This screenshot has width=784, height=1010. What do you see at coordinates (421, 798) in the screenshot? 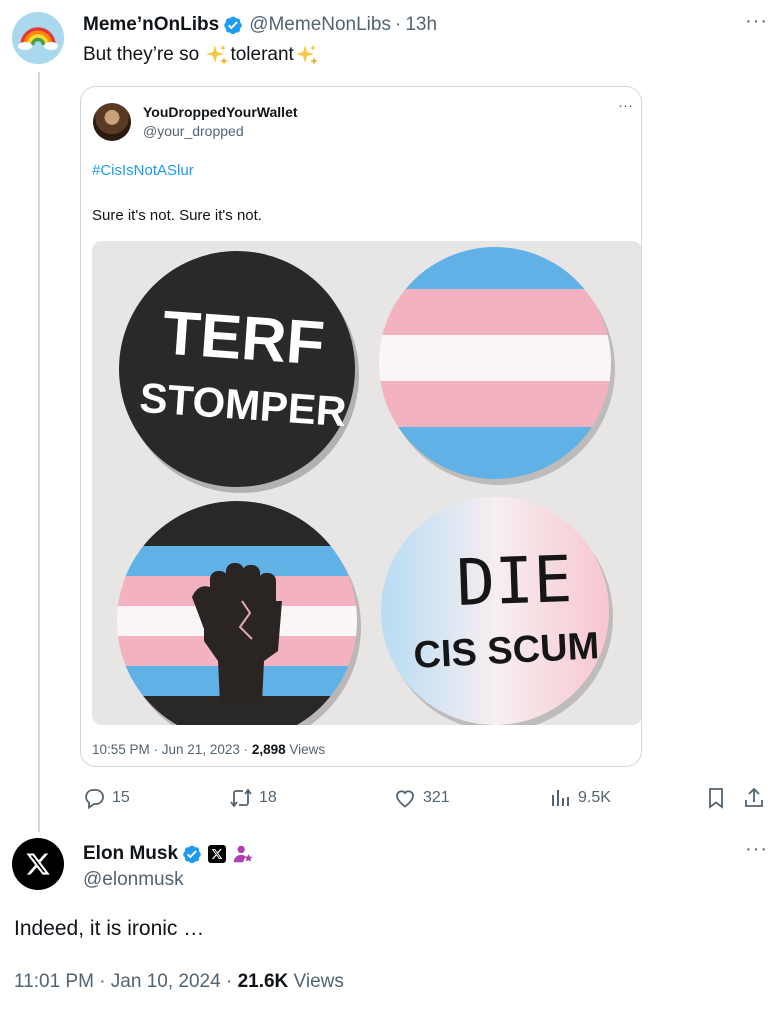
I see `like-button: 321` at bounding box center [421, 798].